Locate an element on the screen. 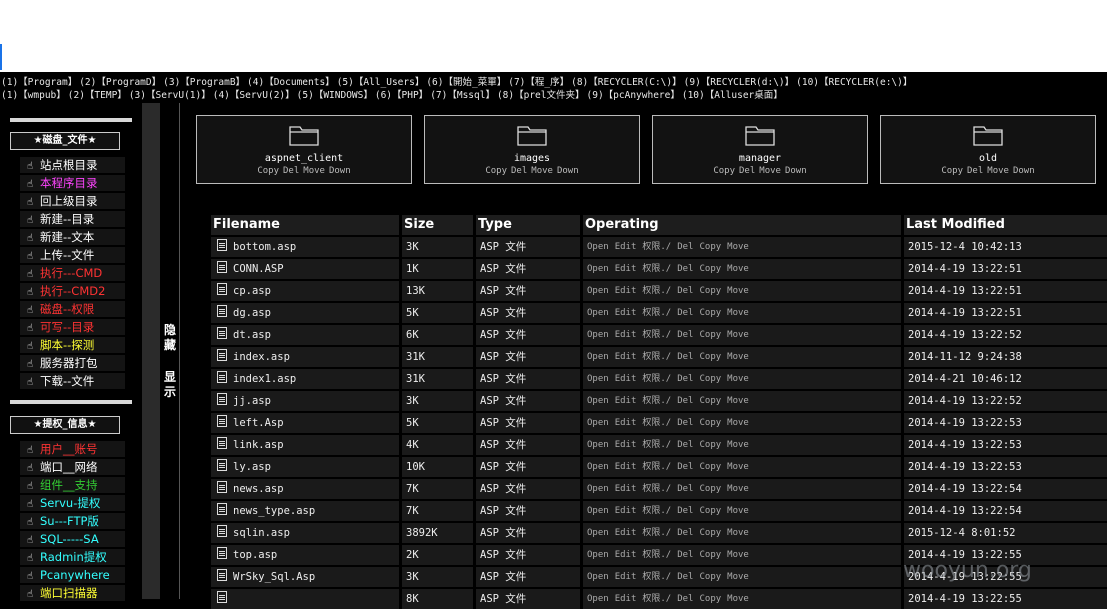 The height and width of the screenshot is (609, 1107). sidebar-item: ☝ 服务器打包 is located at coordinates (72, 363).